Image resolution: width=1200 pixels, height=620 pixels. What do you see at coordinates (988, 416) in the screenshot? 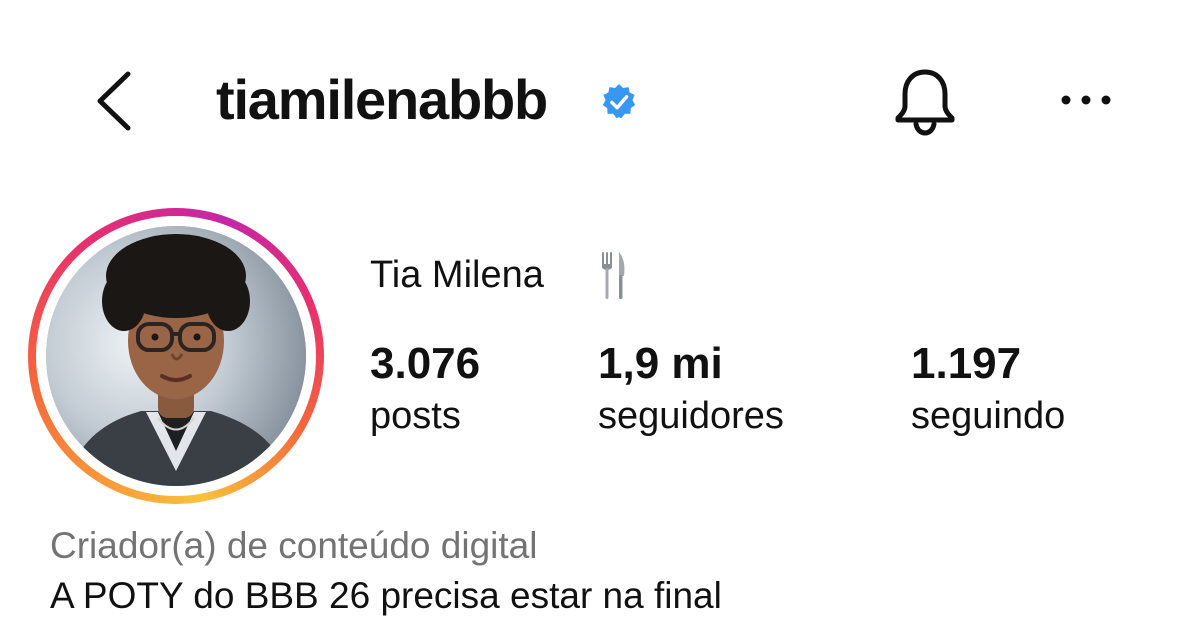
I see `following-label: seguindo` at bounding box center [988, 416].